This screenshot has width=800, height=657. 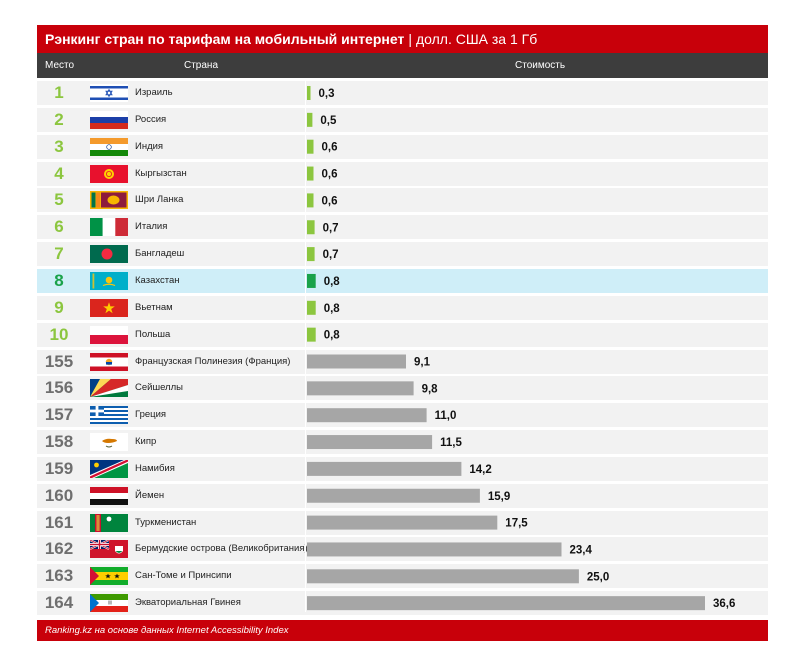 I want to click on rank-number: 162, so click(x=59, y=549).